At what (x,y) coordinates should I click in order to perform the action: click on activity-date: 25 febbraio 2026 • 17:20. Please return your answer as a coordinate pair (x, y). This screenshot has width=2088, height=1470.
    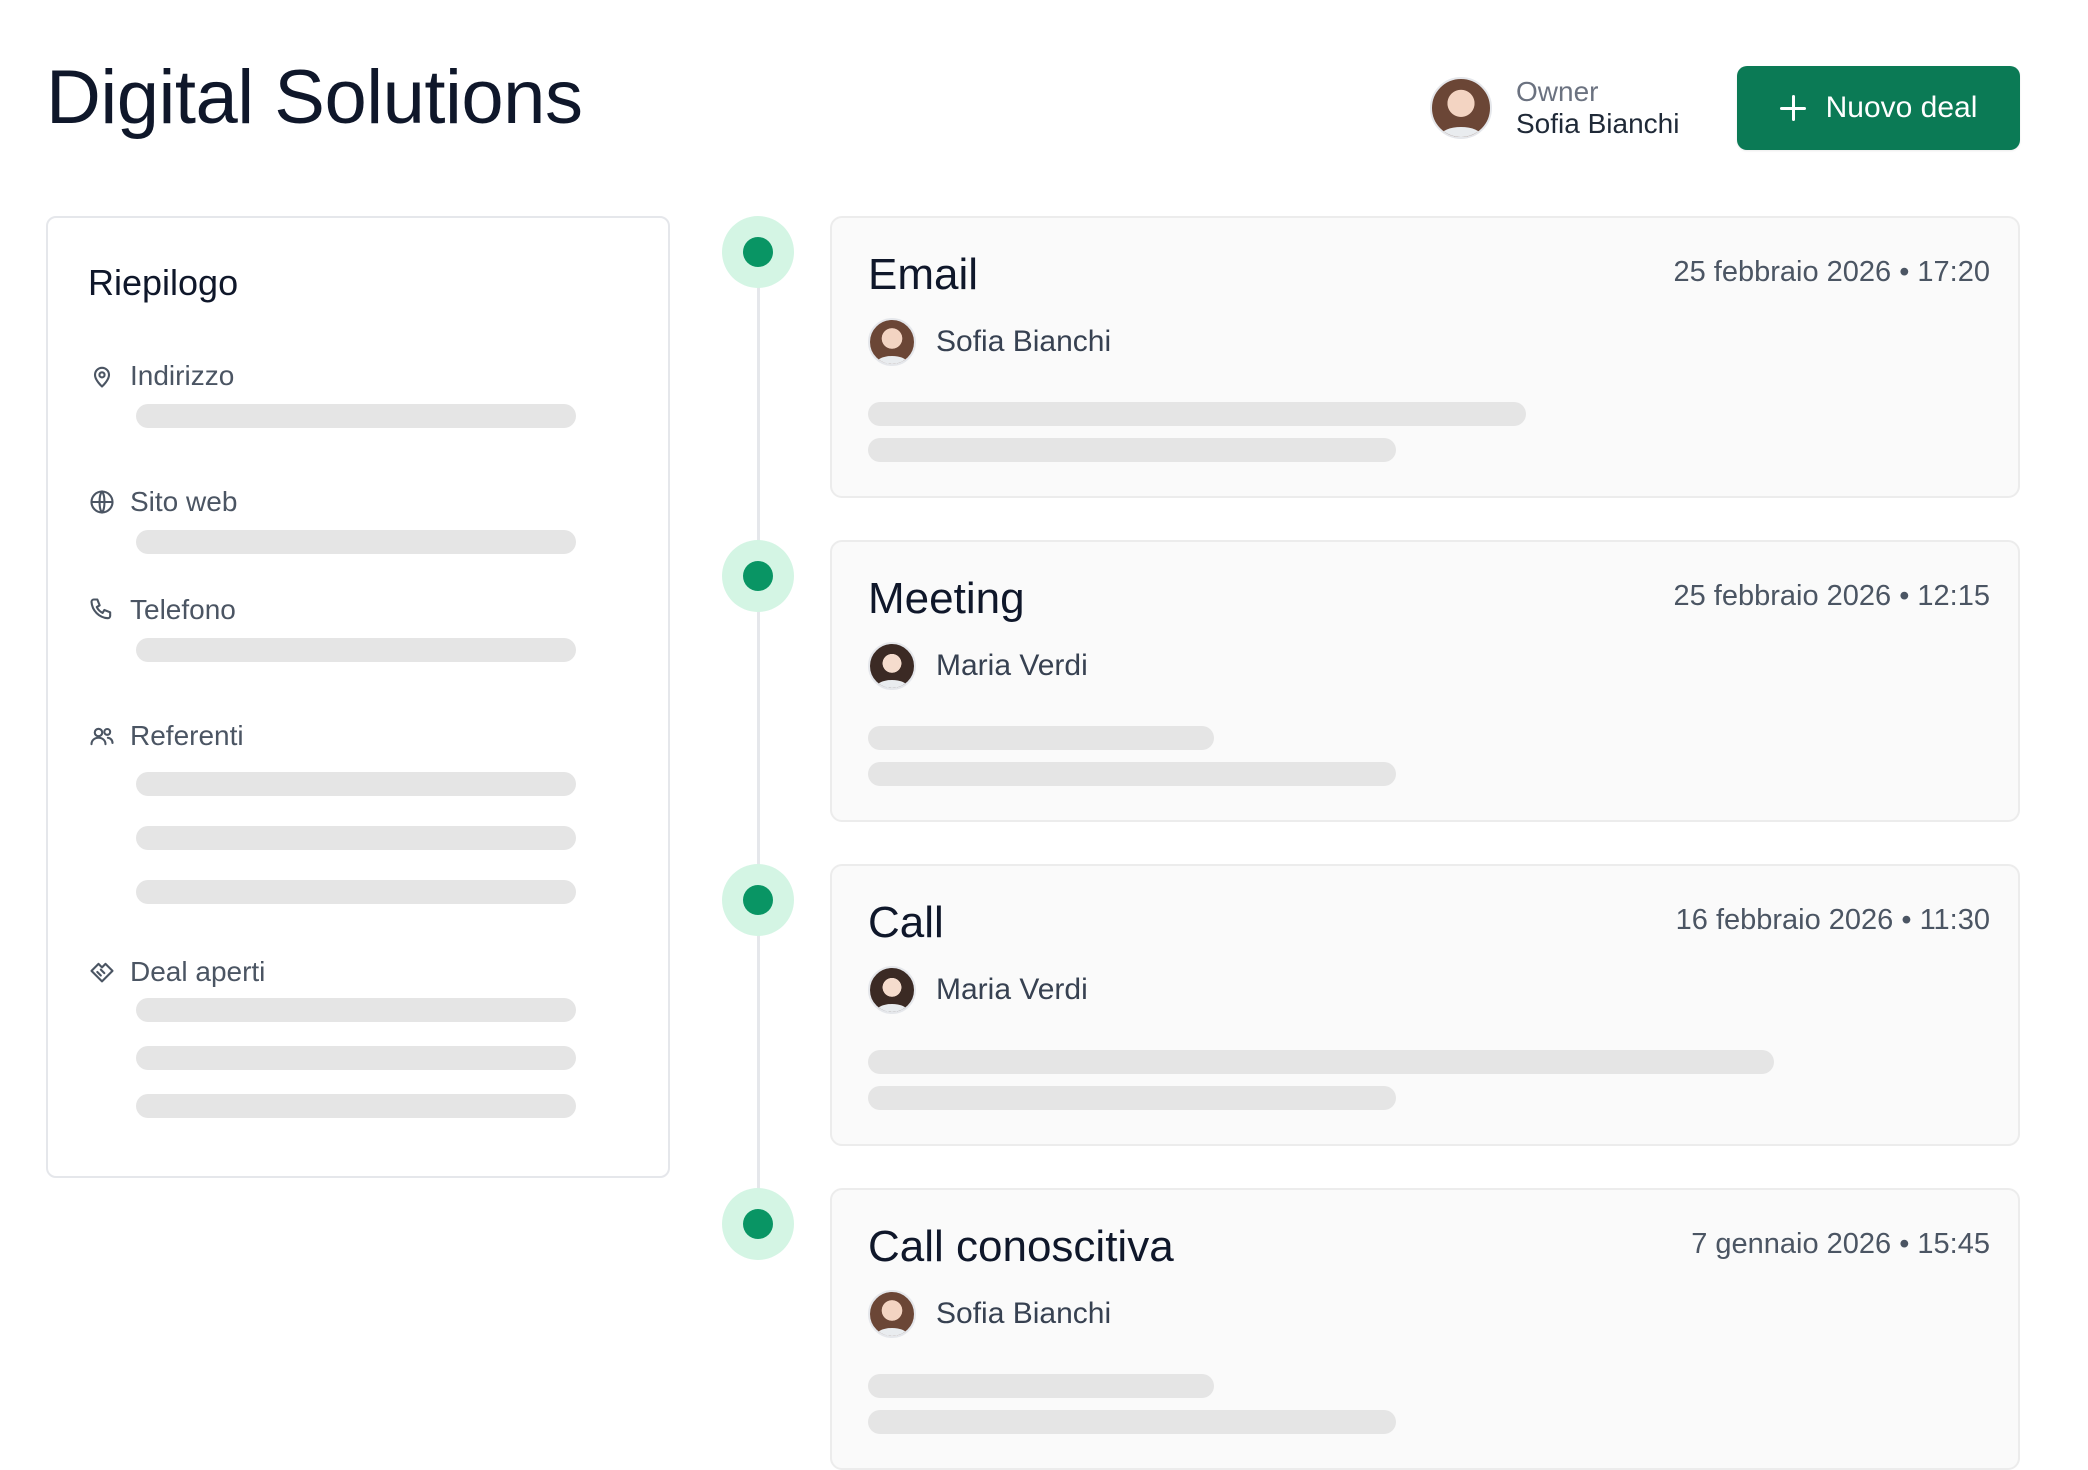
    Looking at the image, I should click on (1831, 272).